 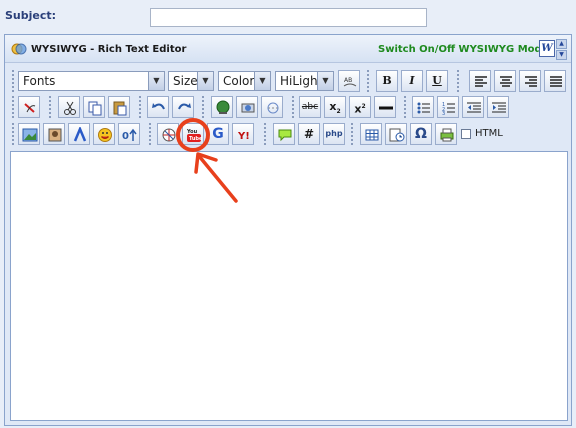 I want to click on scissors-icon, so click(x=70, y=108).